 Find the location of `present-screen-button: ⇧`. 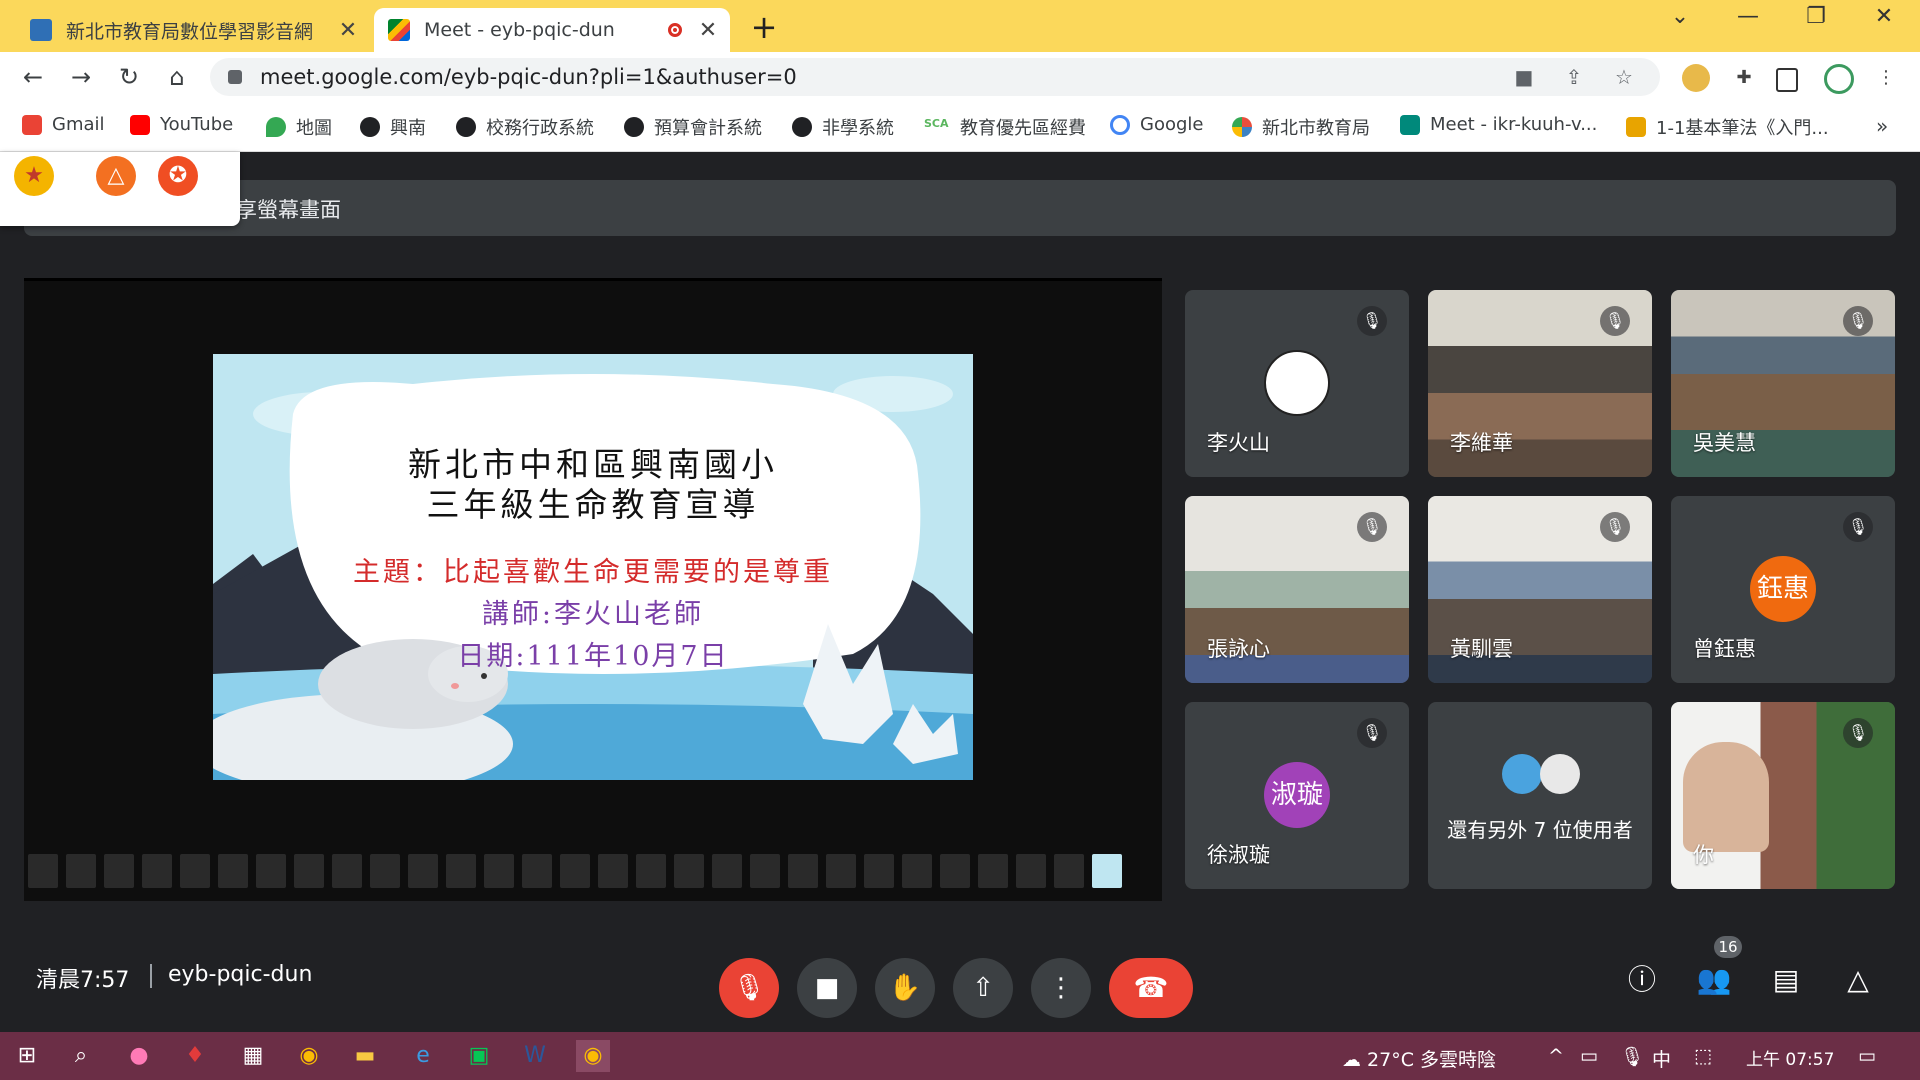

present-screen-button: ⇧ is located at coordinates (983, 988).